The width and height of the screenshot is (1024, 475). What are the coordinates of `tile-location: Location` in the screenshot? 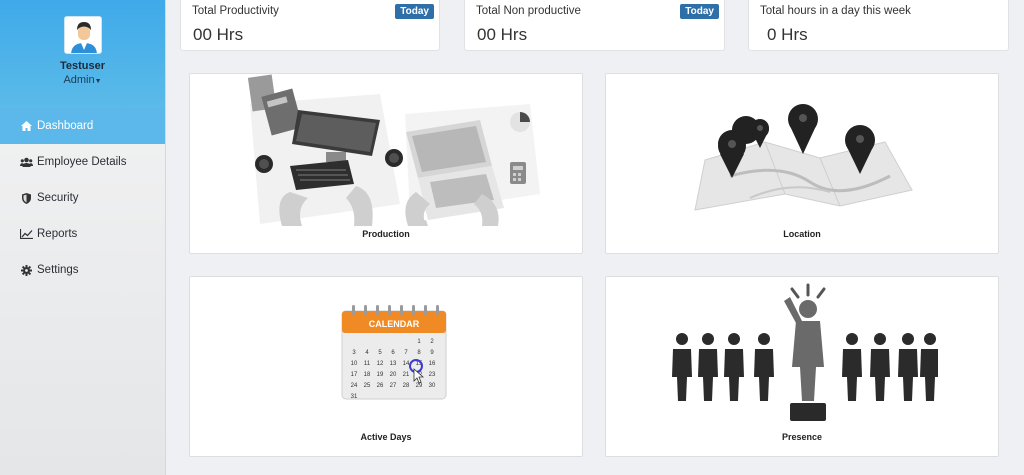 It's located at (802, 163).